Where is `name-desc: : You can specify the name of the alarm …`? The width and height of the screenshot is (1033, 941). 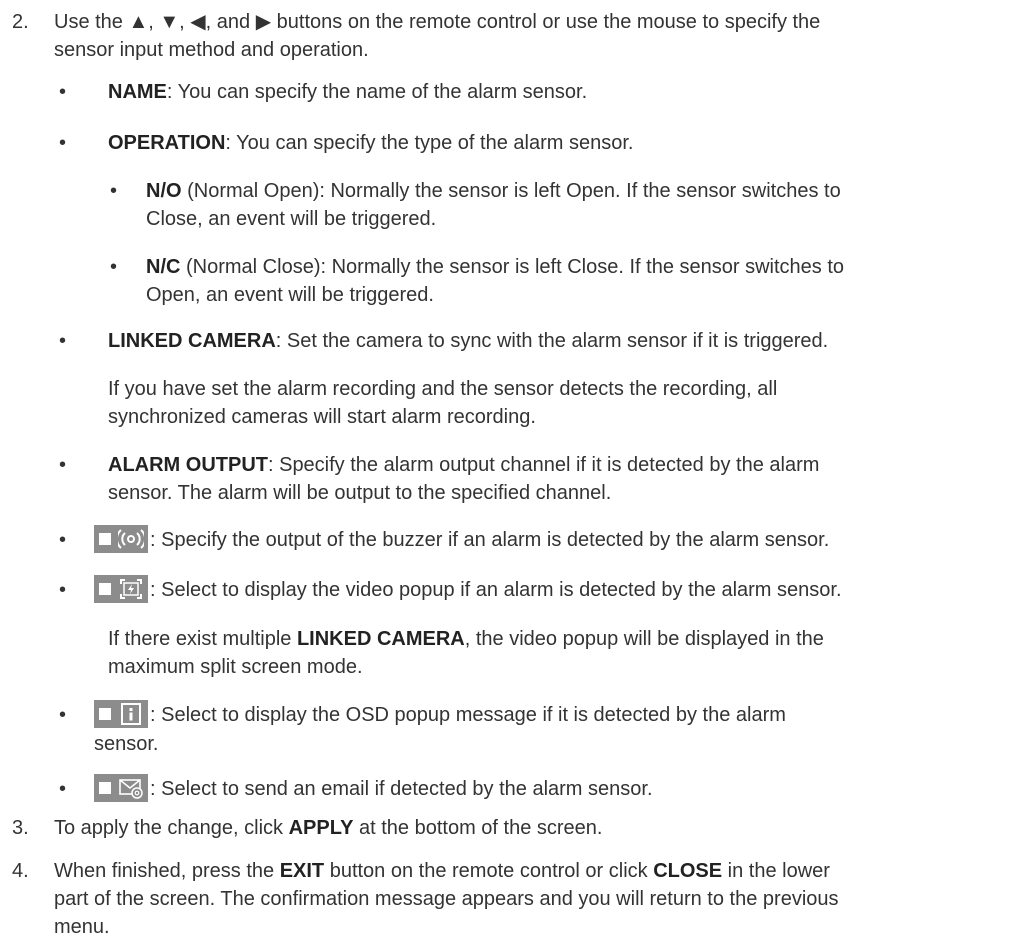 name-desc: : You can specify the name of the alarm … is located at coordinates (377, 92).